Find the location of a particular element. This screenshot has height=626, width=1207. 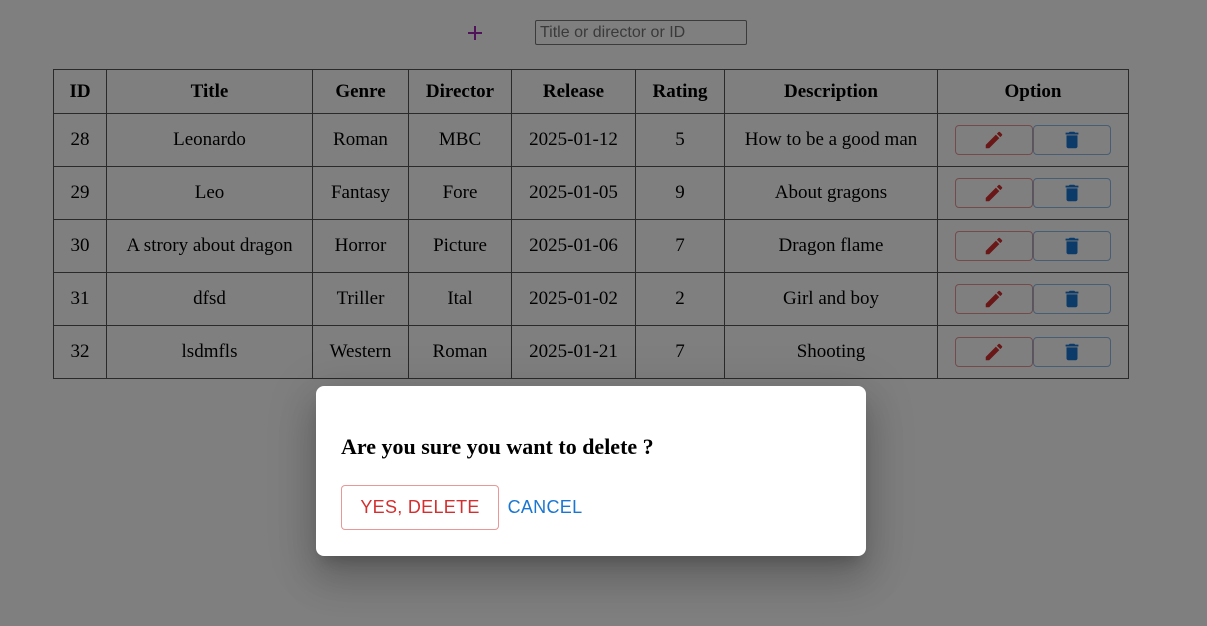

dialog-title: Are you sure you want to delete ? is located at coordinates (497, 446).